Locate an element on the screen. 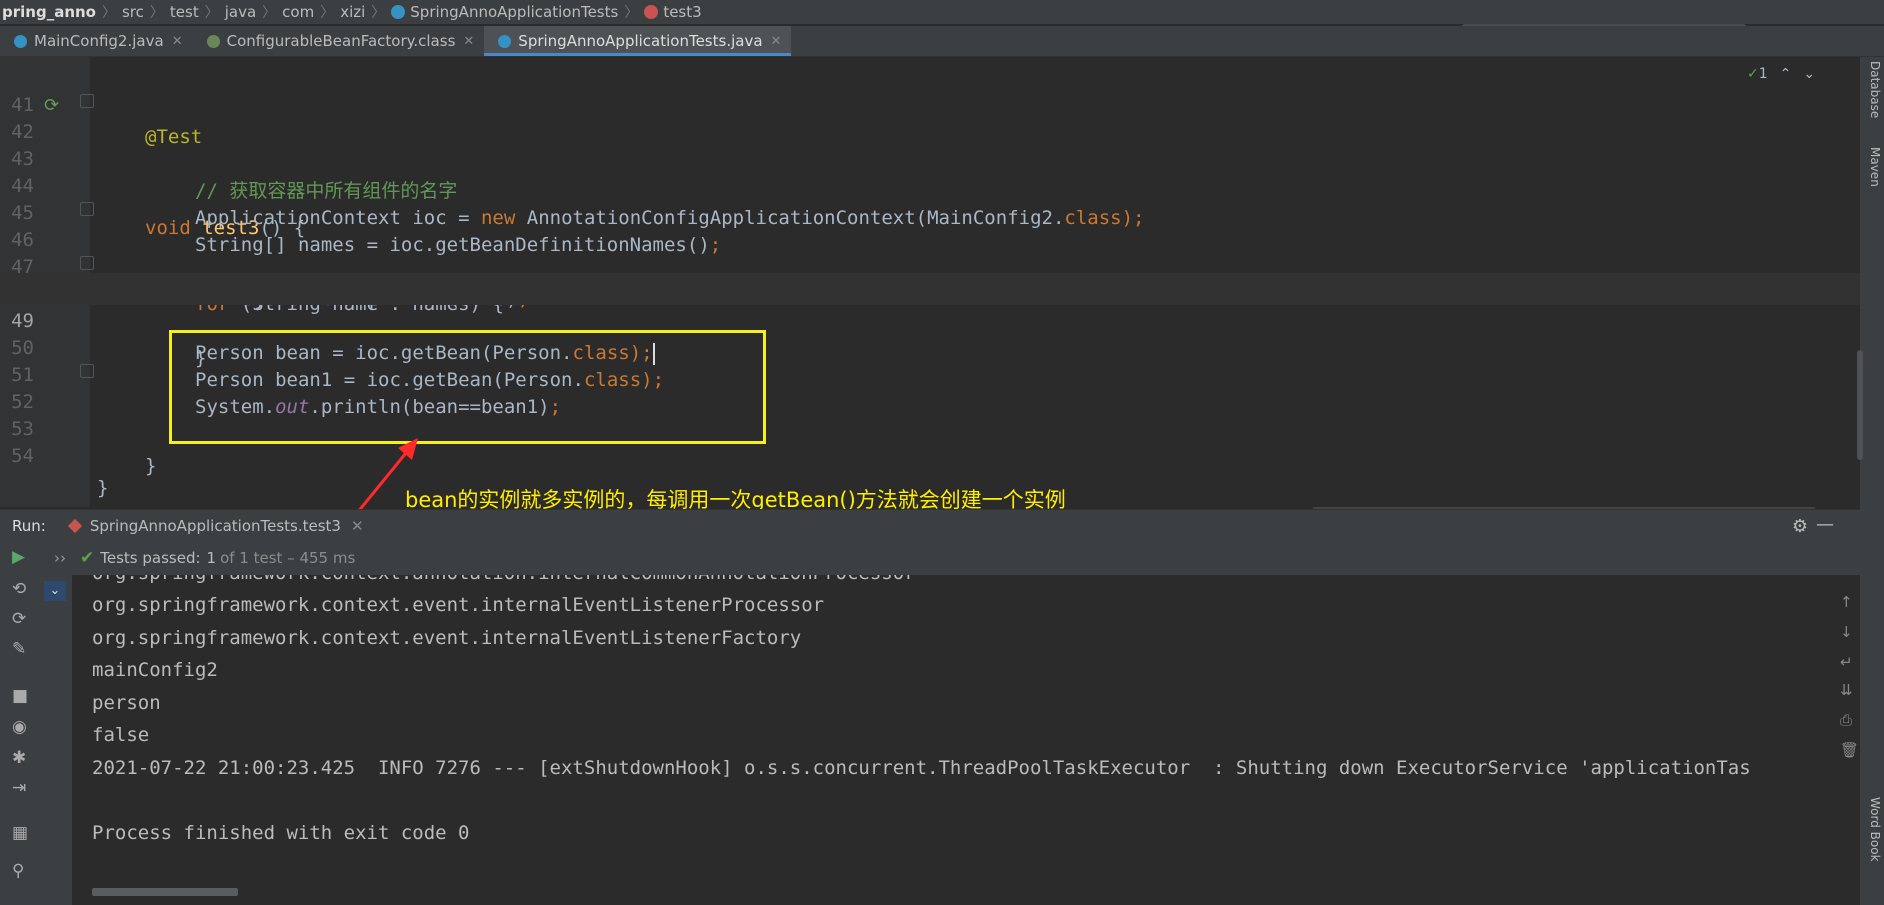 The width and height of the screenshot is (1884, 905). run-label: Run: is located at coordinates (29, 526).